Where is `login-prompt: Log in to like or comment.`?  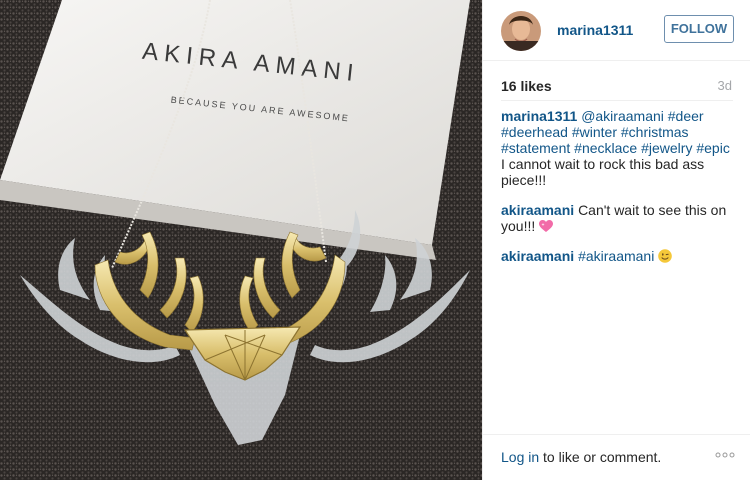 login-prompt: Log in to like or comment. is located at coordinates (581, 457).